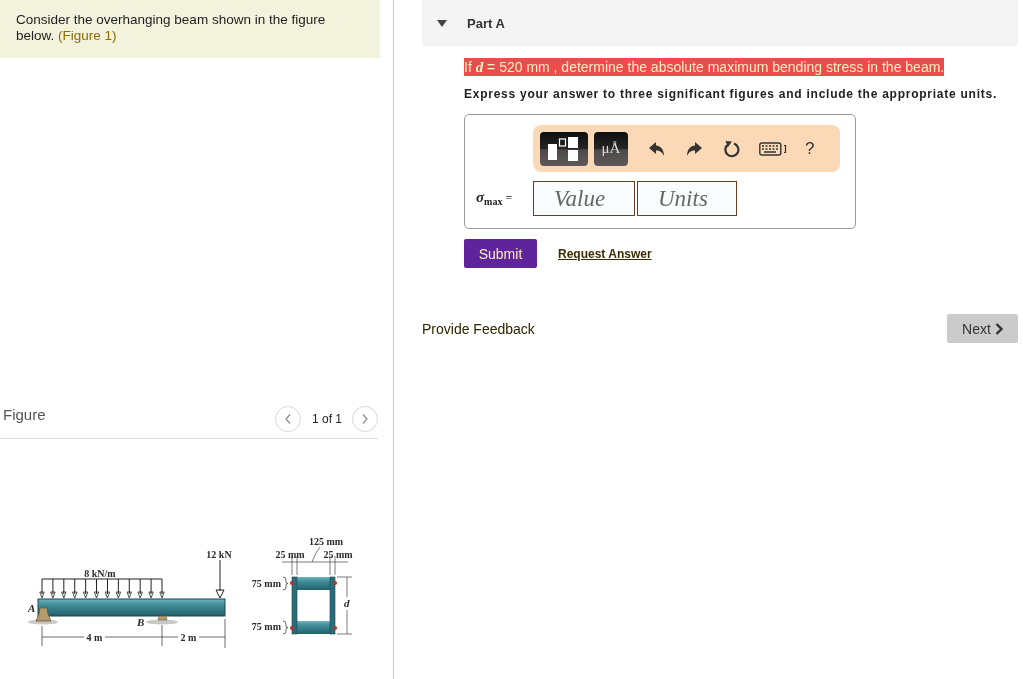 The height and width of the screenshot is (679, 1023). I want to click on feedback-link: Provide Feedback, so click(478, 328).